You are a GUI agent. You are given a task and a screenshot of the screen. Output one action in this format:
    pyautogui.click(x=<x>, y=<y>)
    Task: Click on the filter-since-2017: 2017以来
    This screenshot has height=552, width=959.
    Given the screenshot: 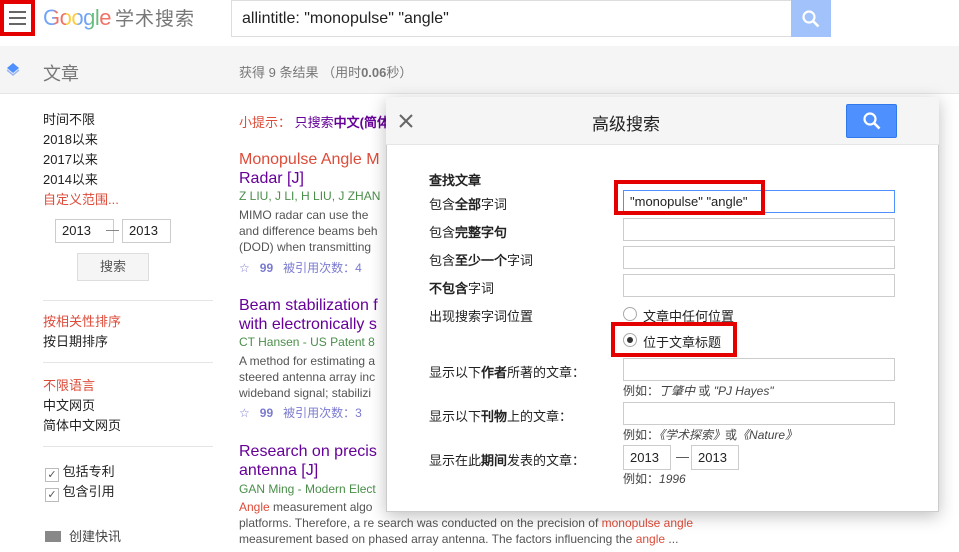 What is the action you would take?
    pyautogui.click(x=70, y=160)
    